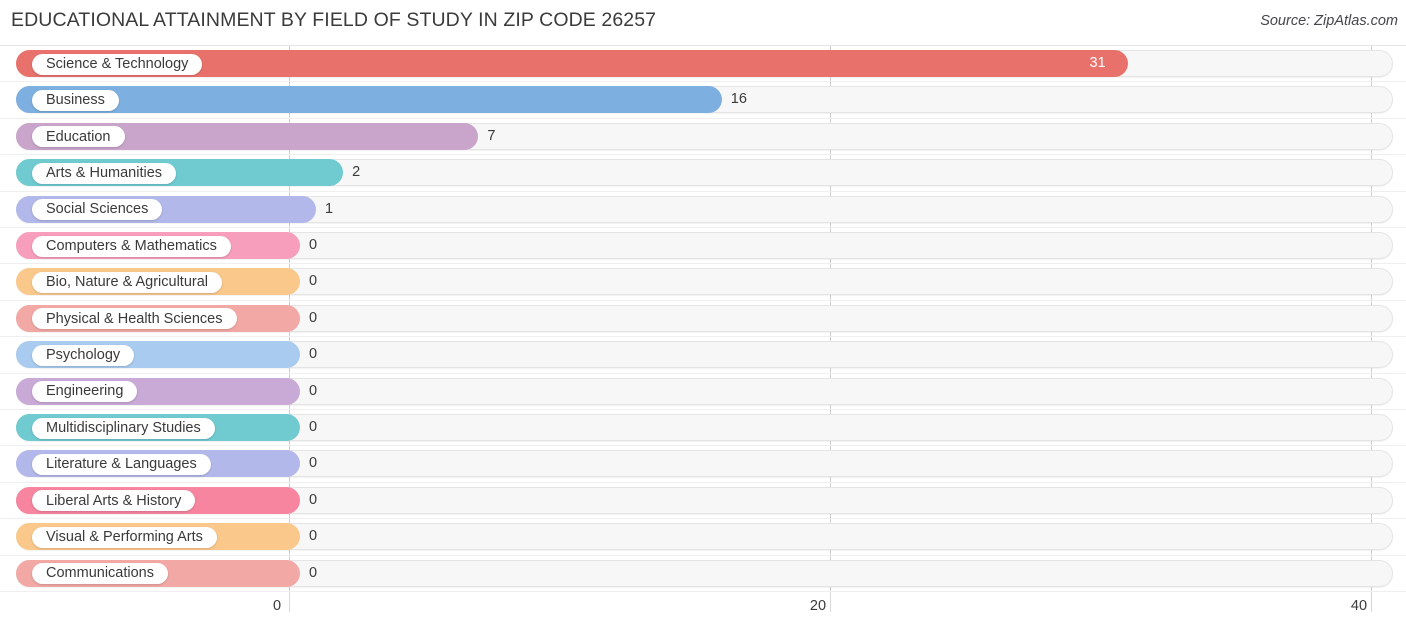 The height and width of the screenshot is (631, 1406). What do you see at coordinates (703, 282) in the screenshot?
I see `bar-row: Bio, Nature & Agricultural 0` at bounding box center [703, 282].